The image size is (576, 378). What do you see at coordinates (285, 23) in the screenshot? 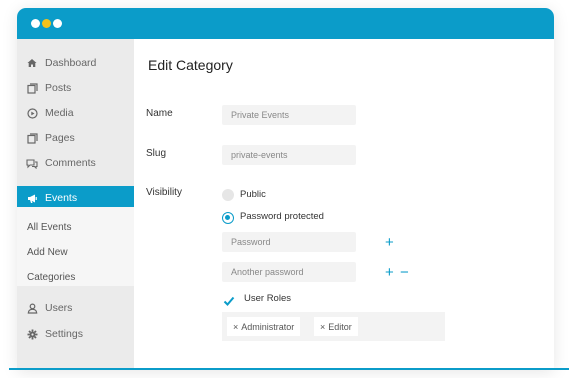
I see `title-bar` at bounding box center [285, 23].